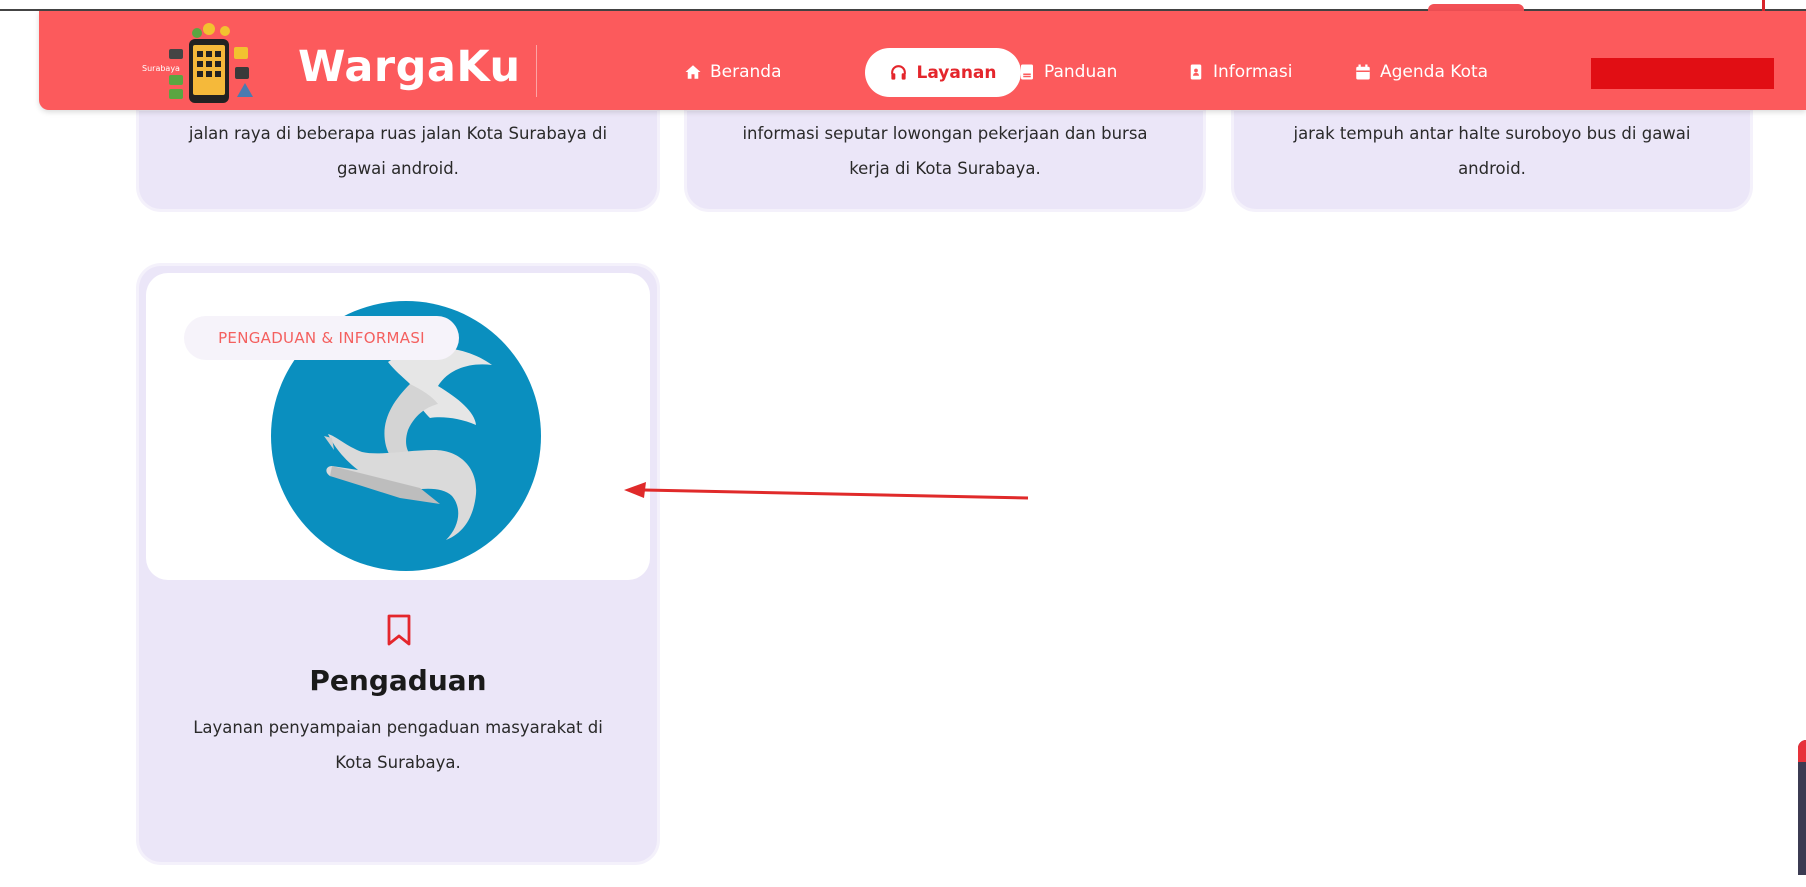 The image size is (1806, 887). What do you see at coordinates (899, 72) in the screenshot?
I see `headphones-icon` at bounding box center [899, 72].